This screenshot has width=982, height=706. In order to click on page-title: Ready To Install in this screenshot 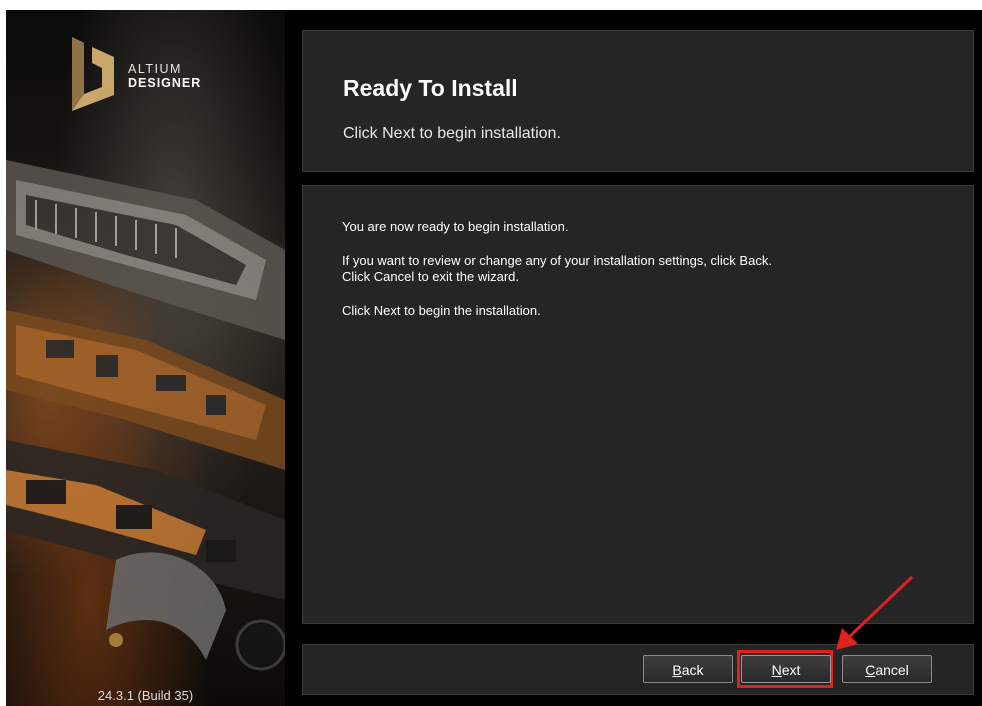, I will do `click(430, 88)`.